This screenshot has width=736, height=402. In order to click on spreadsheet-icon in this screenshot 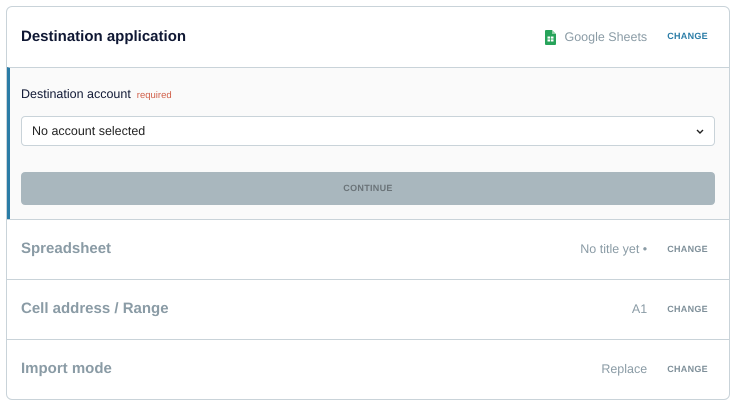, I will do `click(550, 37)`.